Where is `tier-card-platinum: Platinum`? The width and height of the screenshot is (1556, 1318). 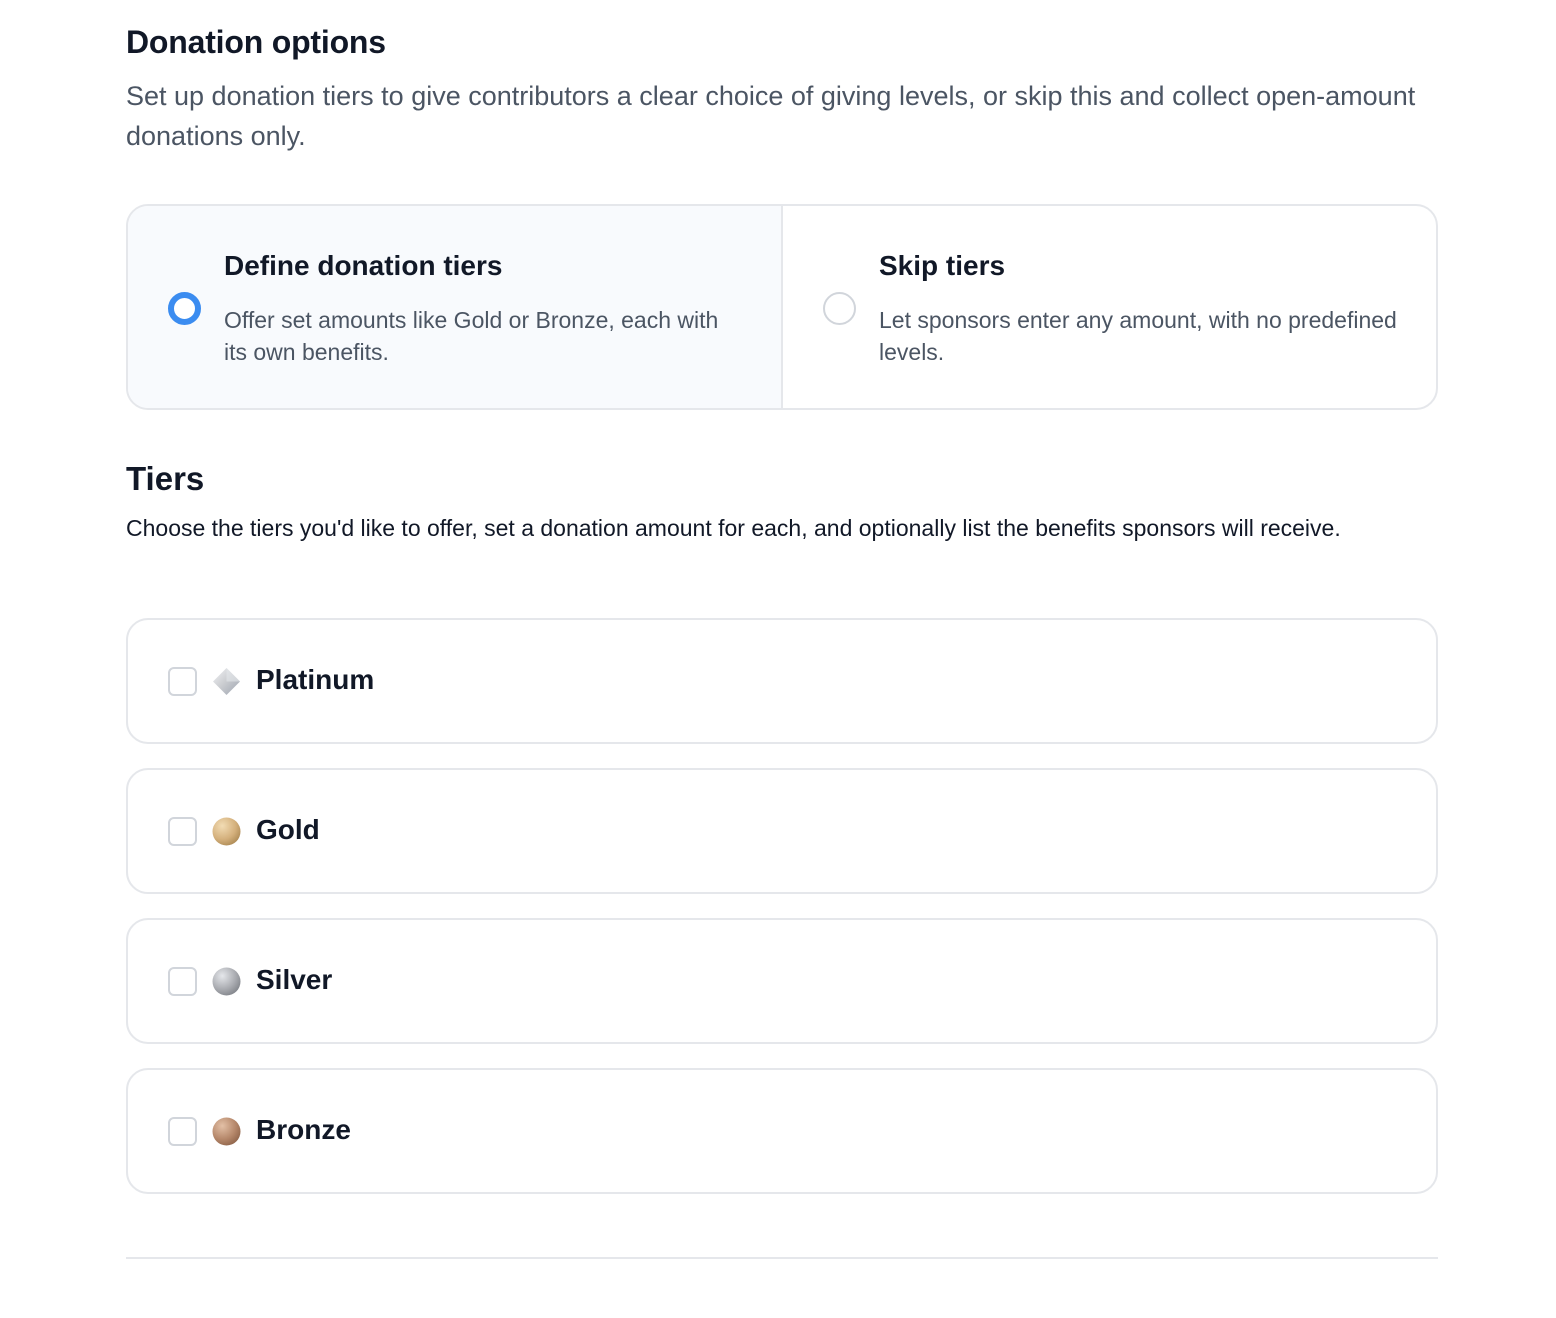 tier-card-platinum: Platinum is located at coordinates (782, 681).